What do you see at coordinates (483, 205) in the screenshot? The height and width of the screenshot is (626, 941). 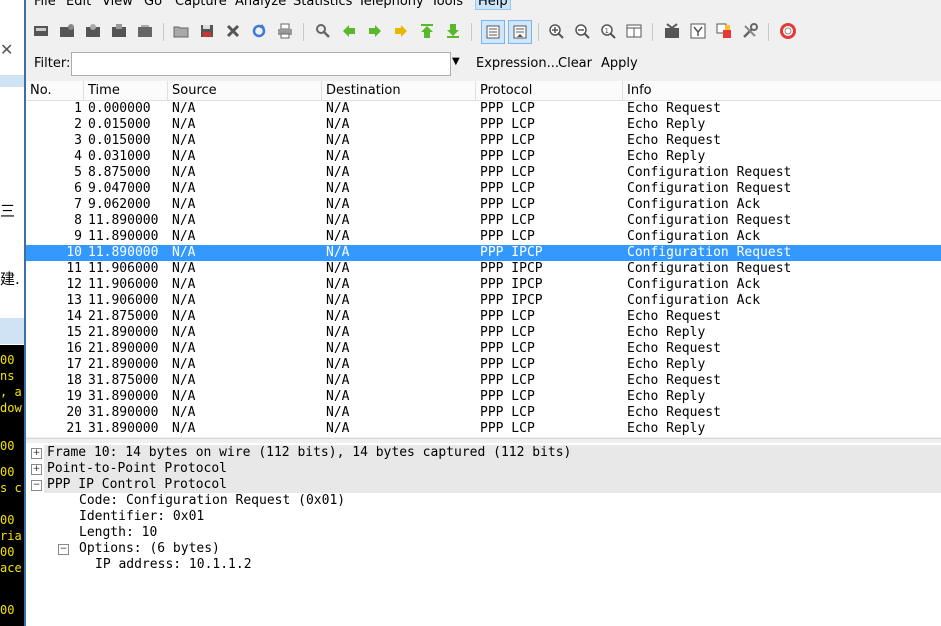 I see `table-row: 7 9.062000 N/A N/A PPP LCP Configuration Ack` at bounding box center [483, 205].